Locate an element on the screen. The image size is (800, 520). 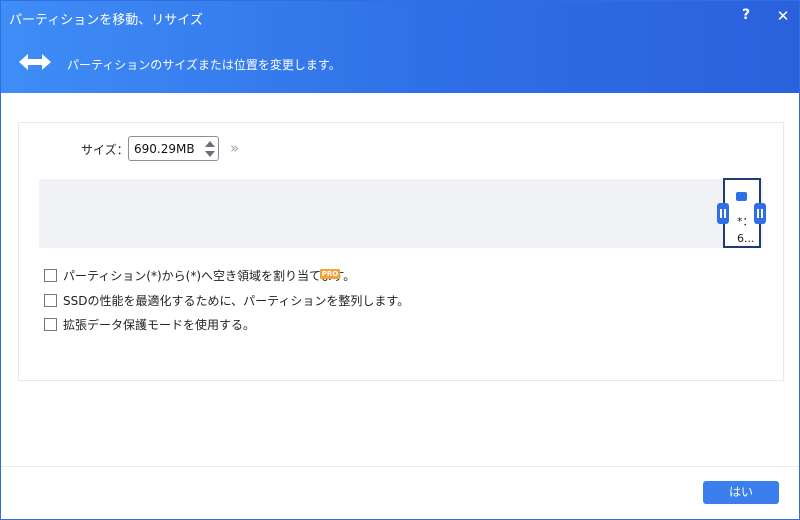
size-input: 690.29MB is located at coordinates (173, 148).